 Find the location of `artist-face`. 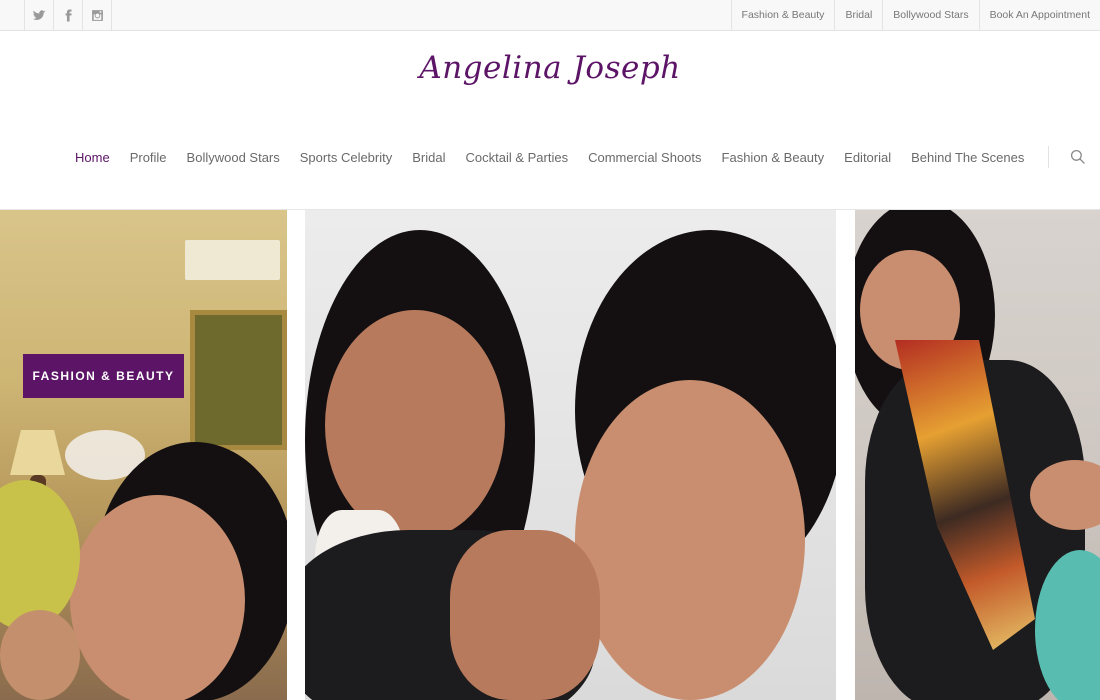

artist-face is located at coordinates (415, 425).